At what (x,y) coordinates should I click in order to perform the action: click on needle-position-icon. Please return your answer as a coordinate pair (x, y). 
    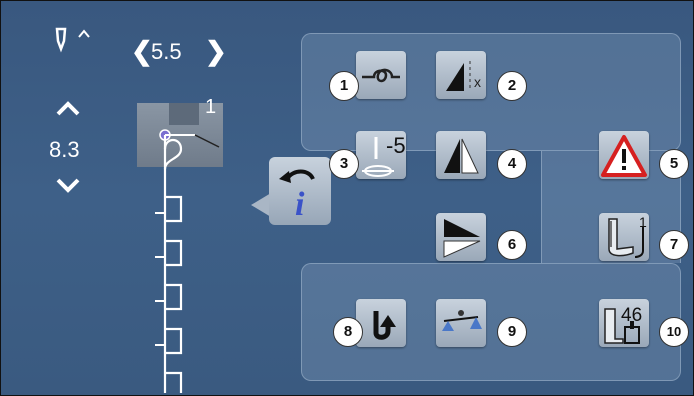
    Looking at the image, I should click on (78, 40).